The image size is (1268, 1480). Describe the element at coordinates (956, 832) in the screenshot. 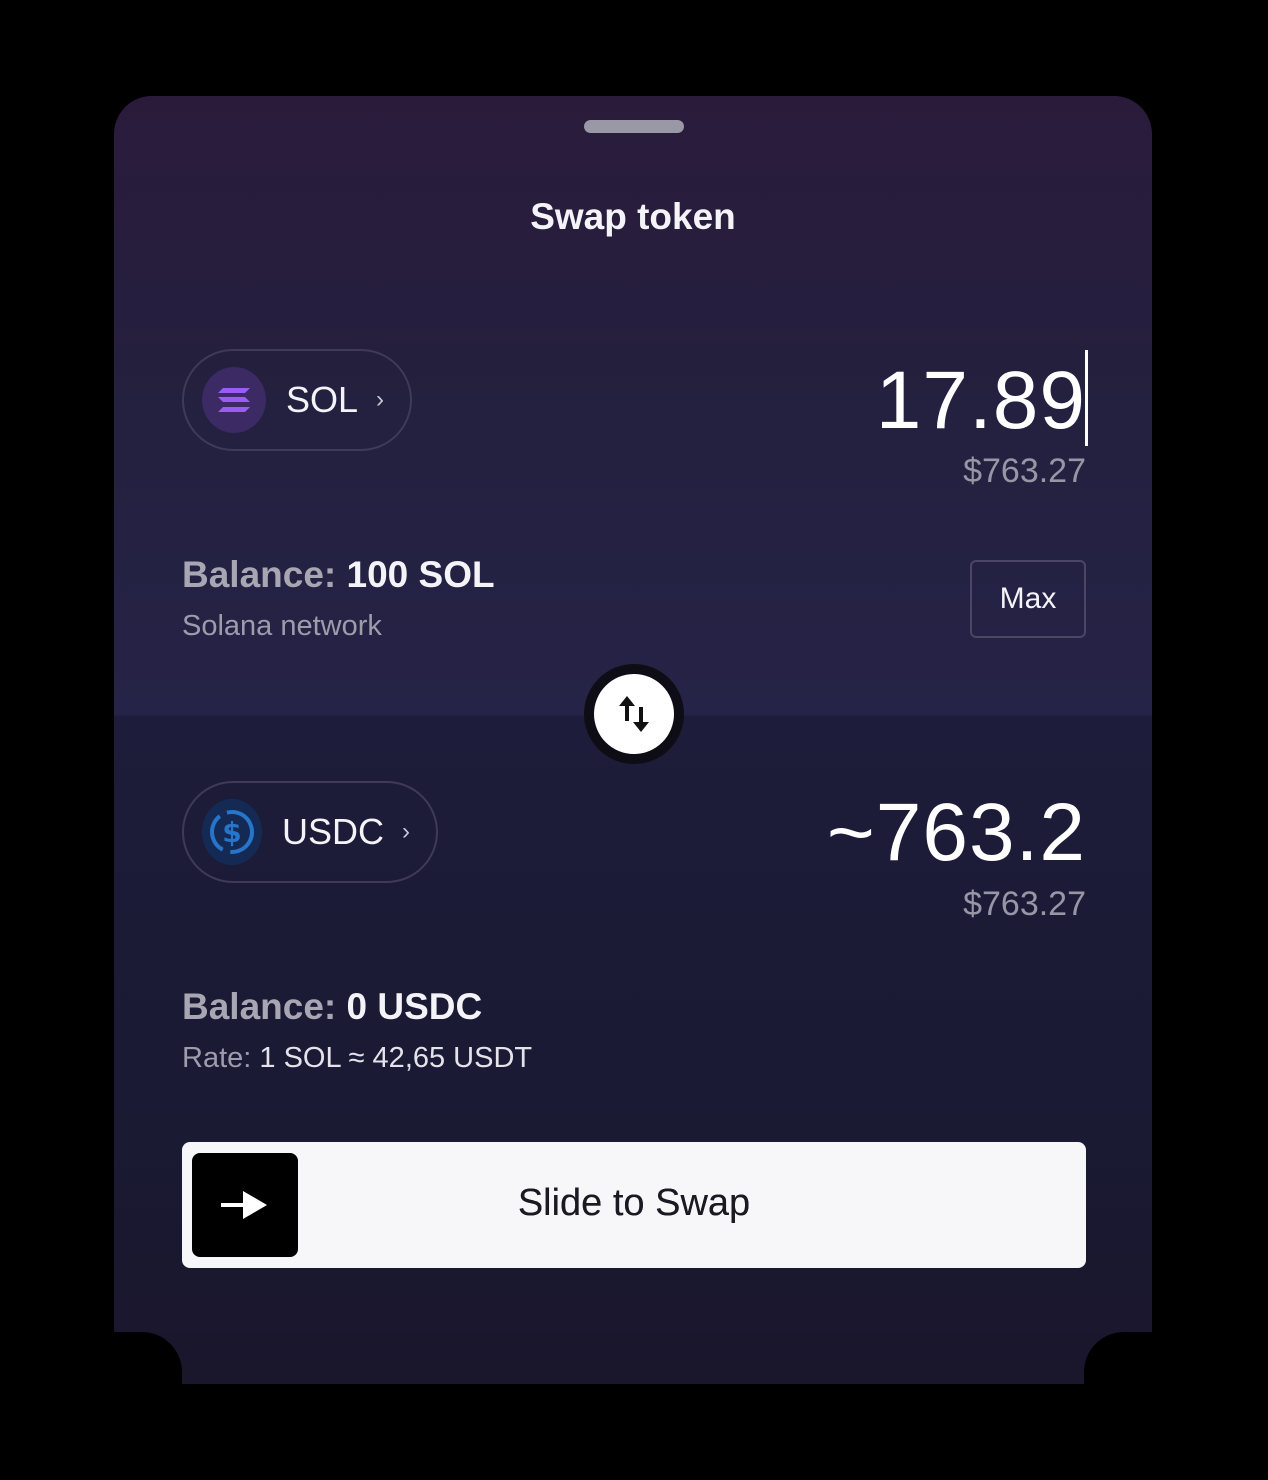

I see `to-amount: ~763.2` at that location.